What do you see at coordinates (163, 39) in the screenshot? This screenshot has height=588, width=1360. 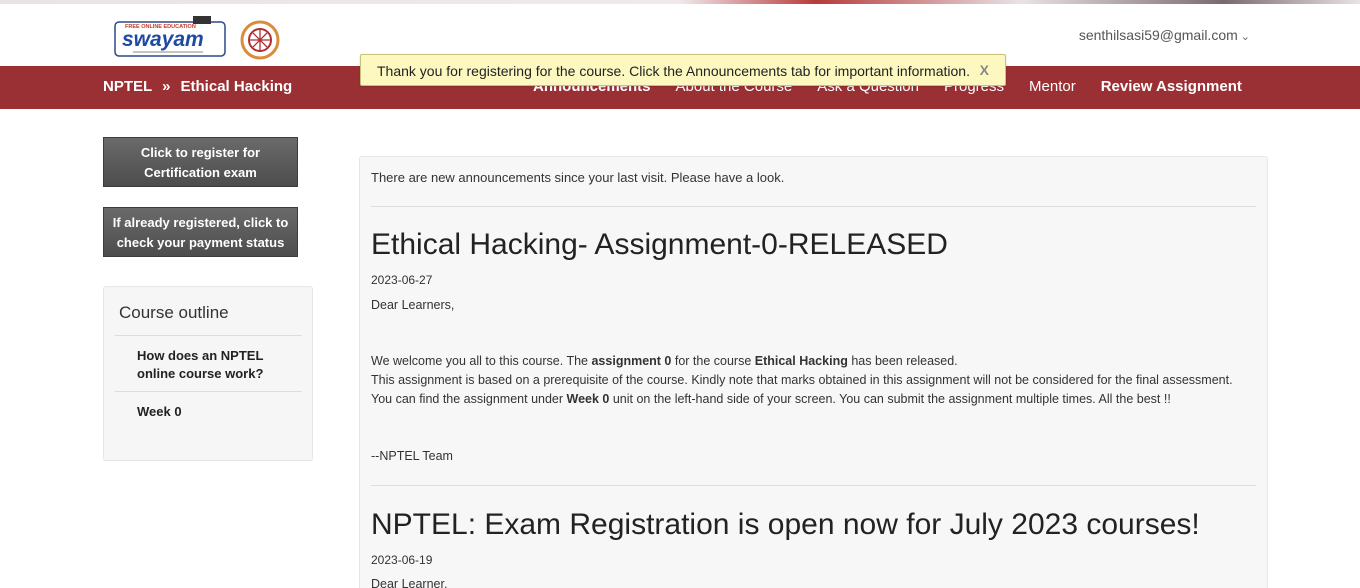 I see `logo-wordmark: swayam` at bounding box center [163, 39].